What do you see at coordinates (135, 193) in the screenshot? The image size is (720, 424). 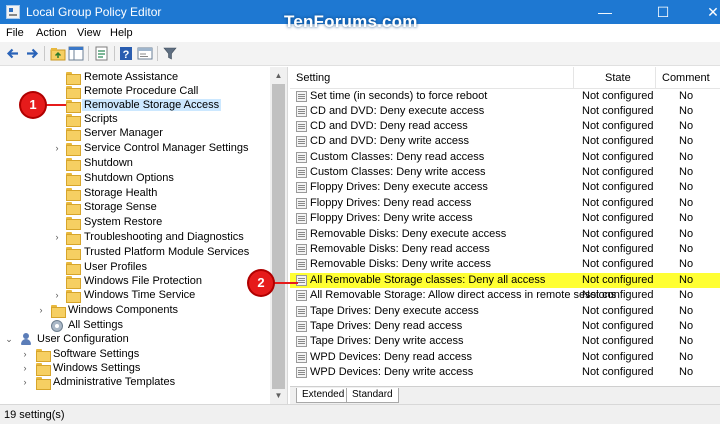 I see `tree-item: Storage Health` at bounding box center [135, 193].